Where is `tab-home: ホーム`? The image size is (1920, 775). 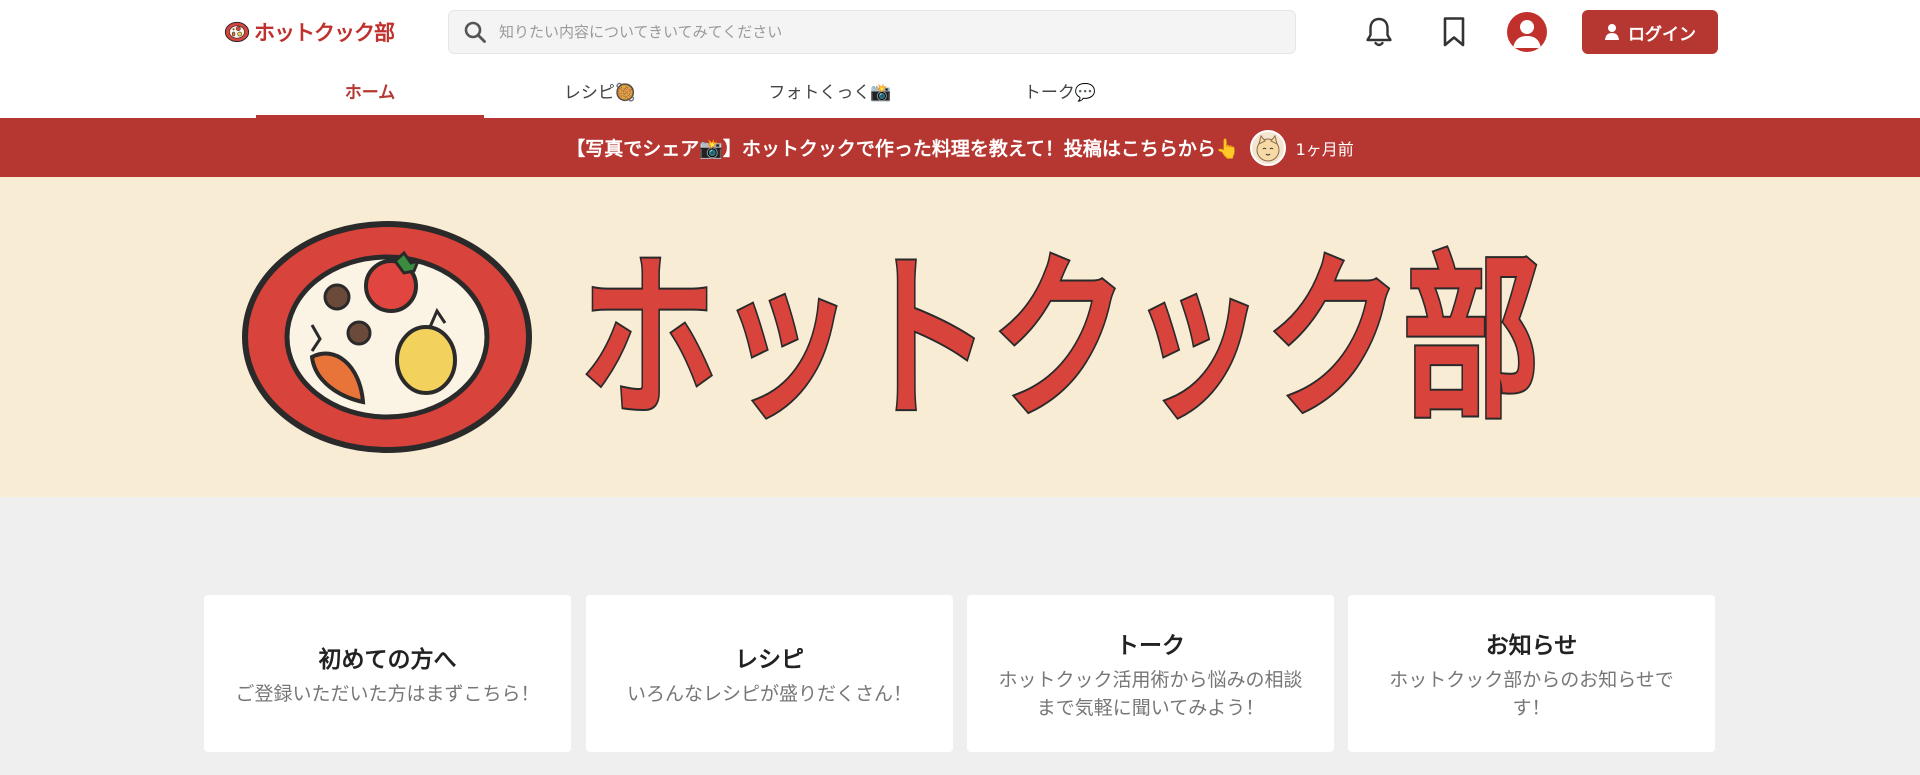 tab-home: ホーム is located at coordinates (370, 94).